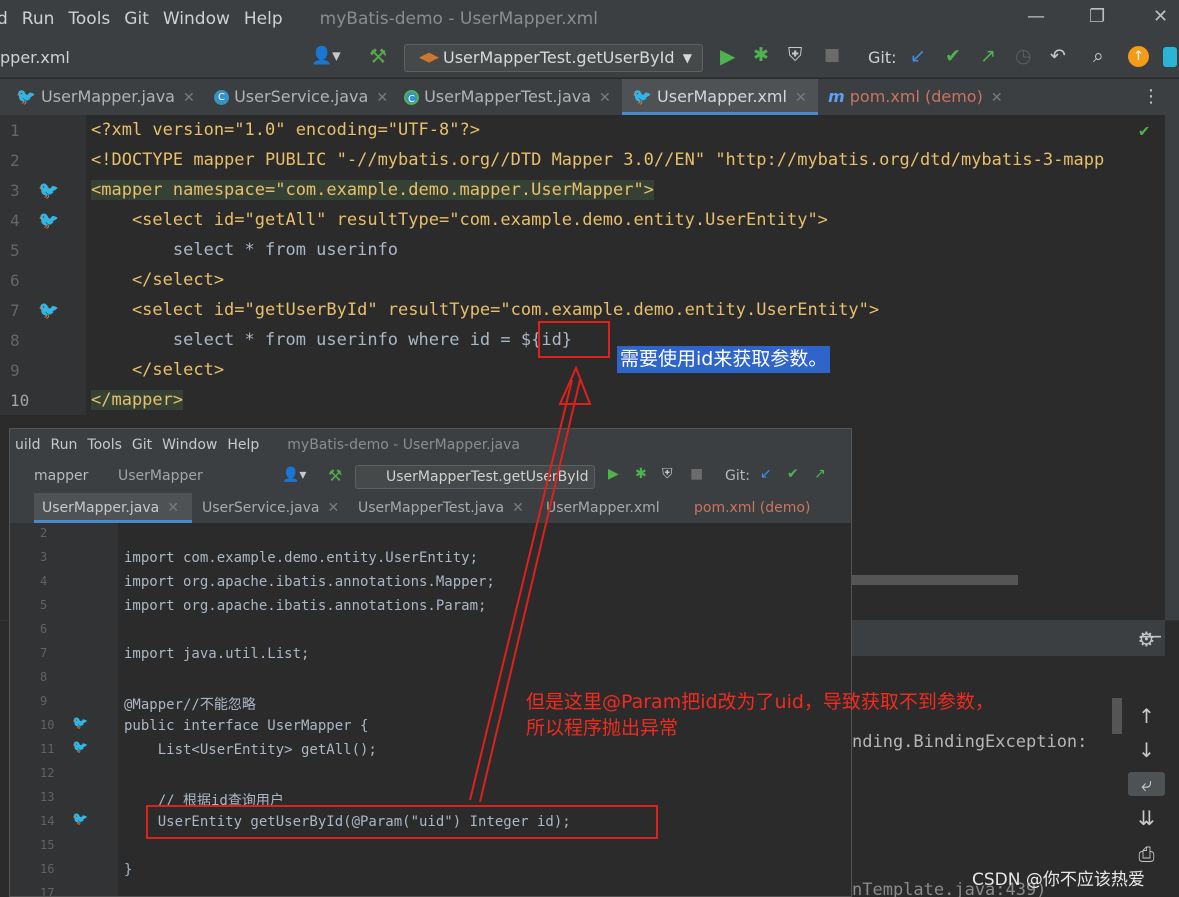  What do you see at coordinates (1058, 880) in the screenshot?
I see `watermark: CSDN @你不应该热爱` at bounding box center [1058, 880].